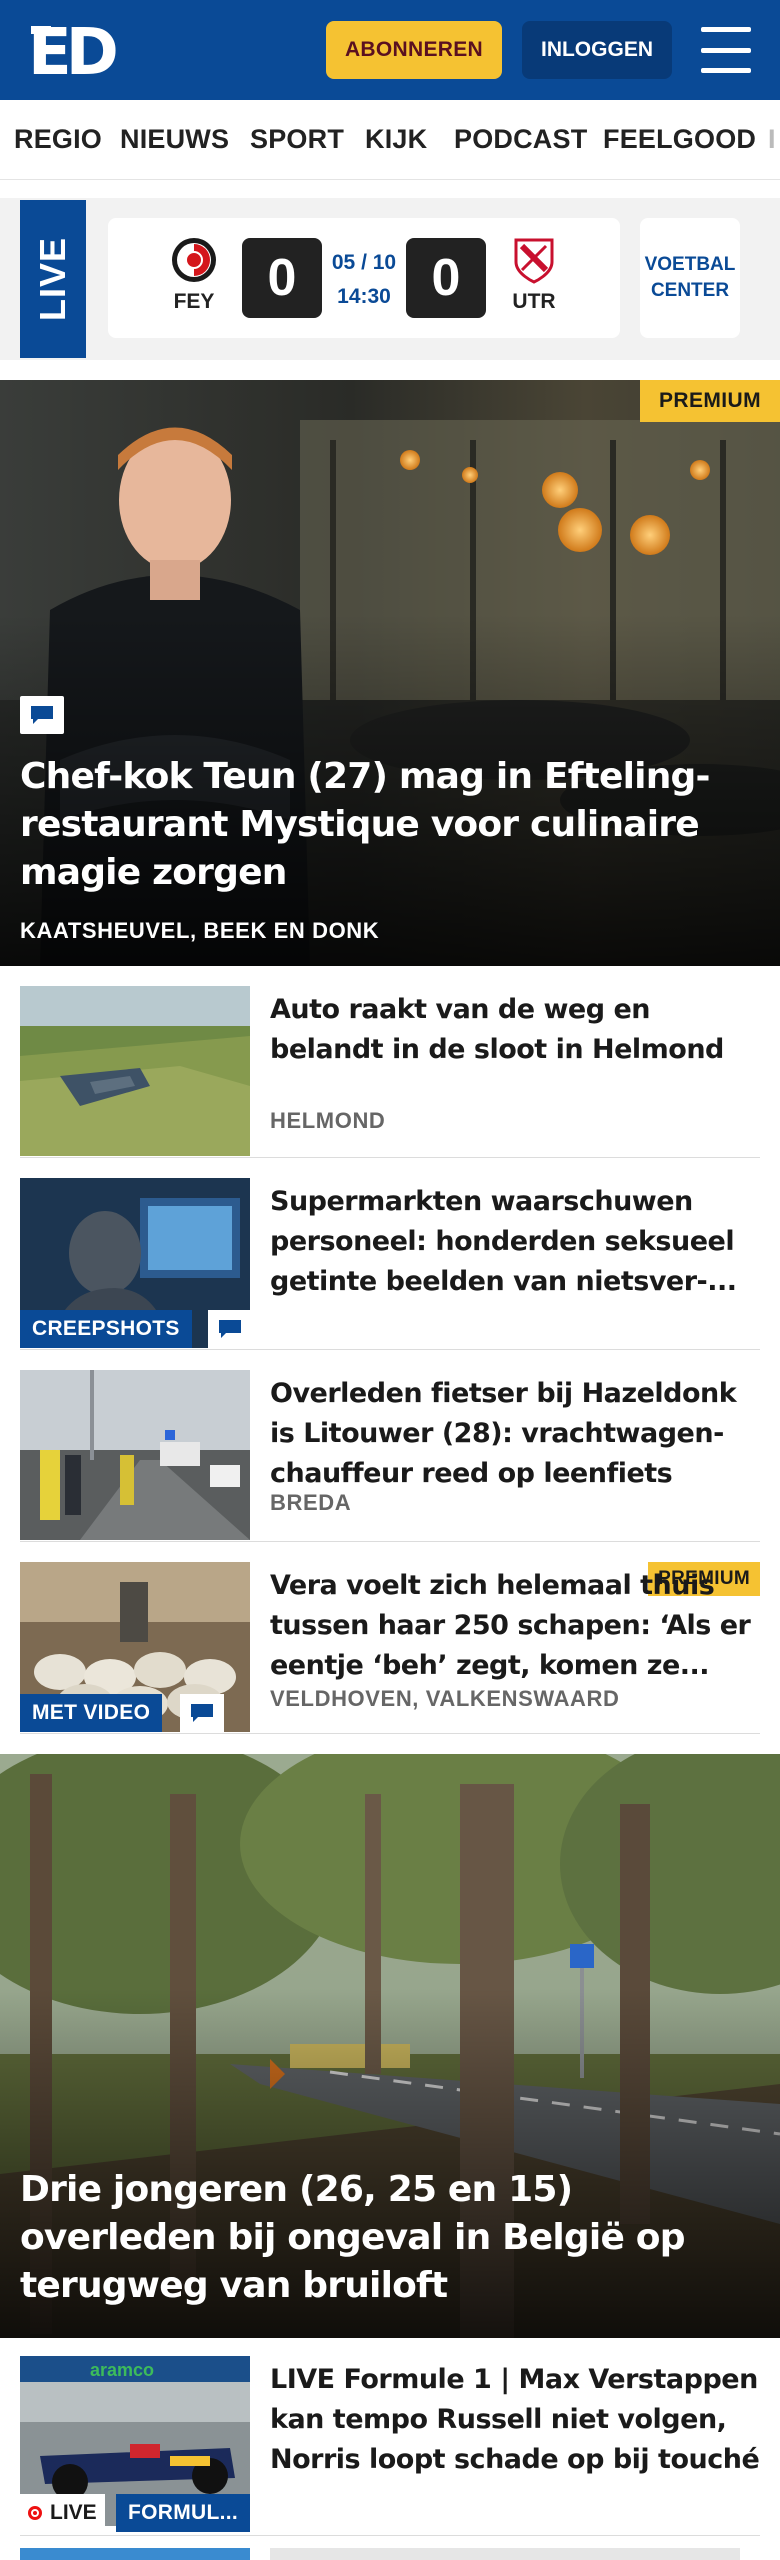  Describe the element at coordinates (772, 139) in the screenshot. I see `nav-item-overflow: I` at that location.